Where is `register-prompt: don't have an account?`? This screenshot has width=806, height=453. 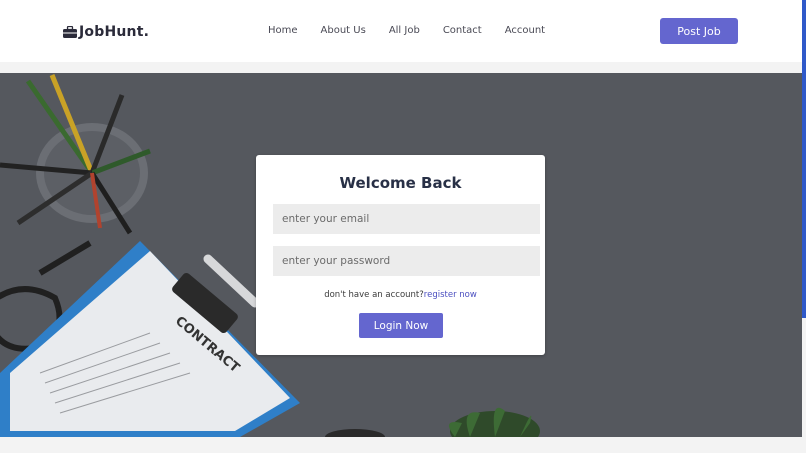
register-prompt: don't have an account? is located at coordinates (374, 295).